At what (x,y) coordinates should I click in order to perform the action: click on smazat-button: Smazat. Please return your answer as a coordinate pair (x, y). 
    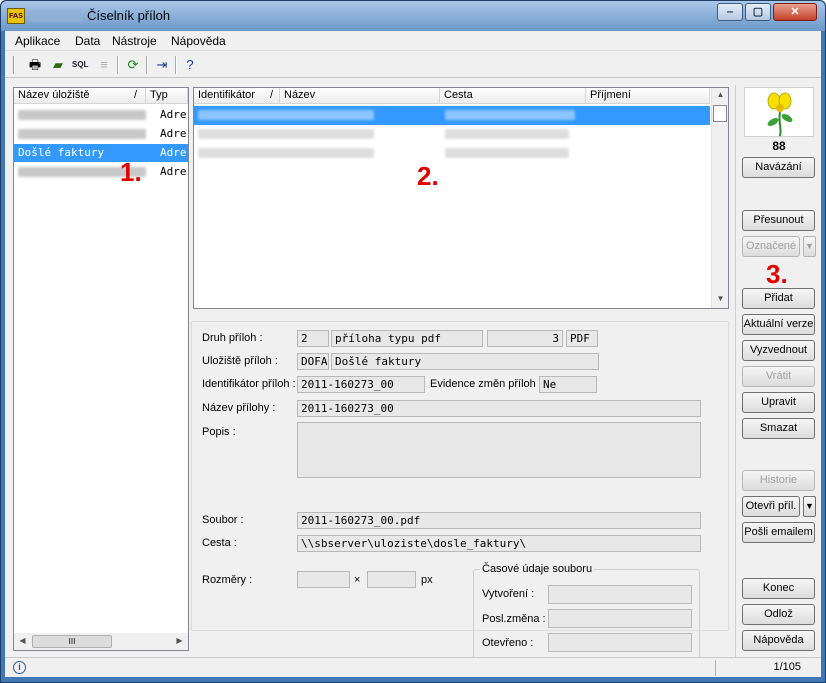
    Looking at the image, I should click on (778, 428).